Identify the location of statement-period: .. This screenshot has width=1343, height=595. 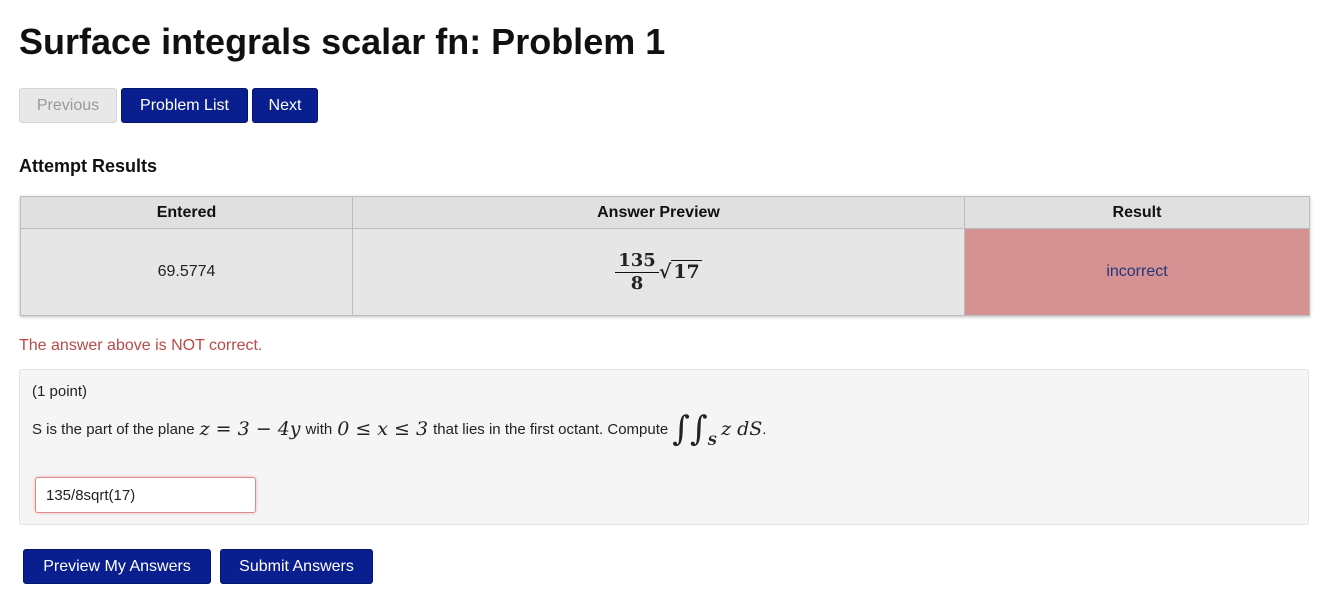
(764, 429).